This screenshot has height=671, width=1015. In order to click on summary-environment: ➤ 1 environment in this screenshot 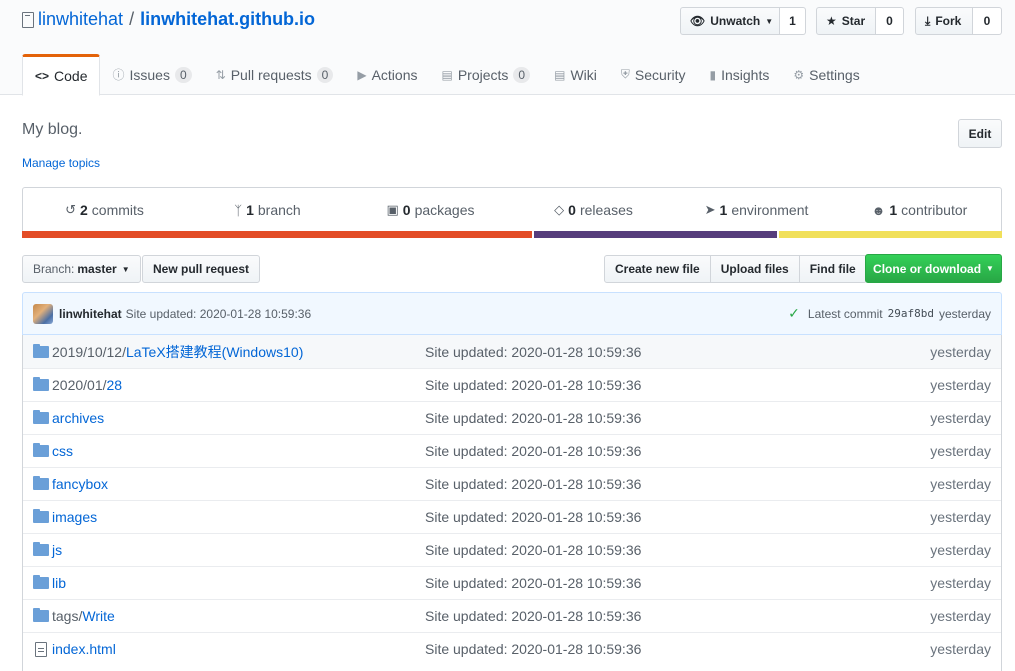, I will do `click(756, 210)`.